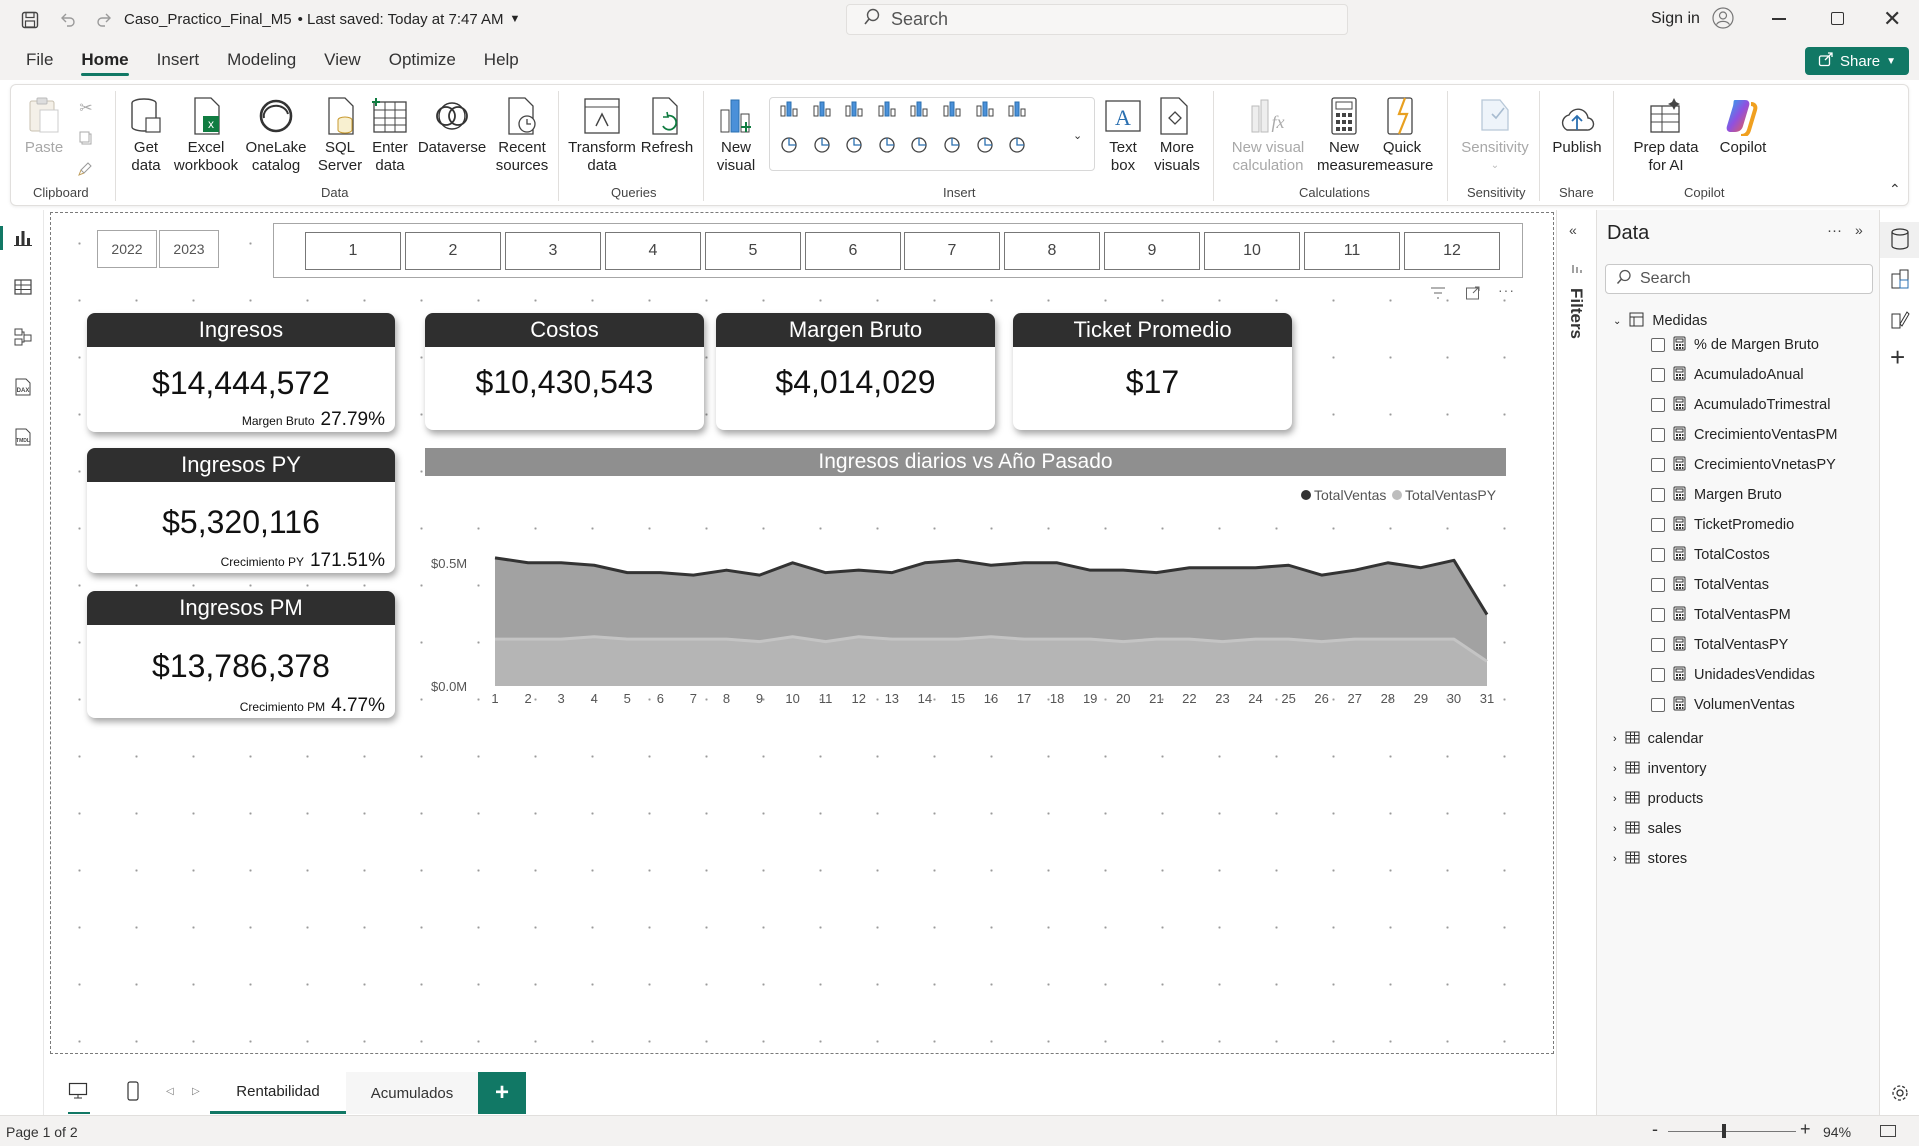 The width and height of the screenshot is (1919, 1146). Describe the element at coordinates (985, 109) in the screenshot. I see `area-chart-icon` at that location.